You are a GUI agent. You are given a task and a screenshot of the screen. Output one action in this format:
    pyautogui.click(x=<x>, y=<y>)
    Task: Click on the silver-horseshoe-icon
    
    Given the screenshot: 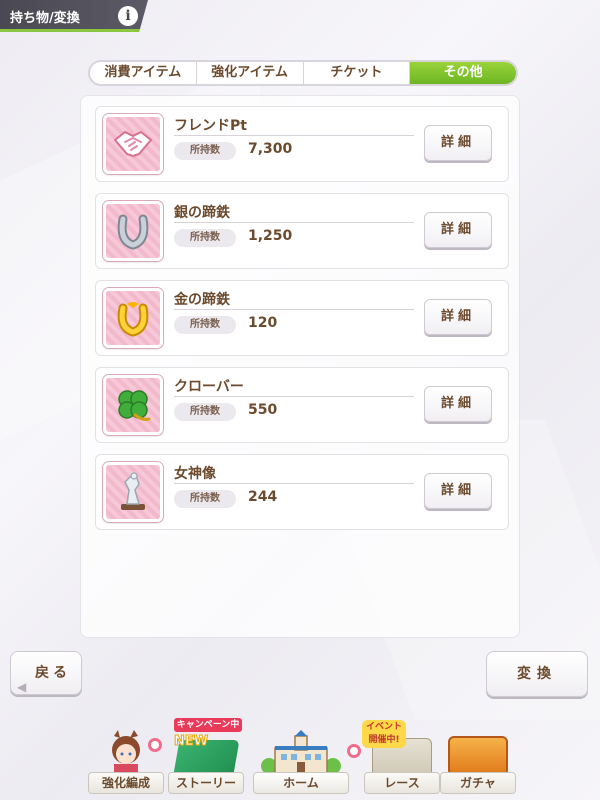 What is the action you would take?
    pyautogui.click(x=133, y=231)
    